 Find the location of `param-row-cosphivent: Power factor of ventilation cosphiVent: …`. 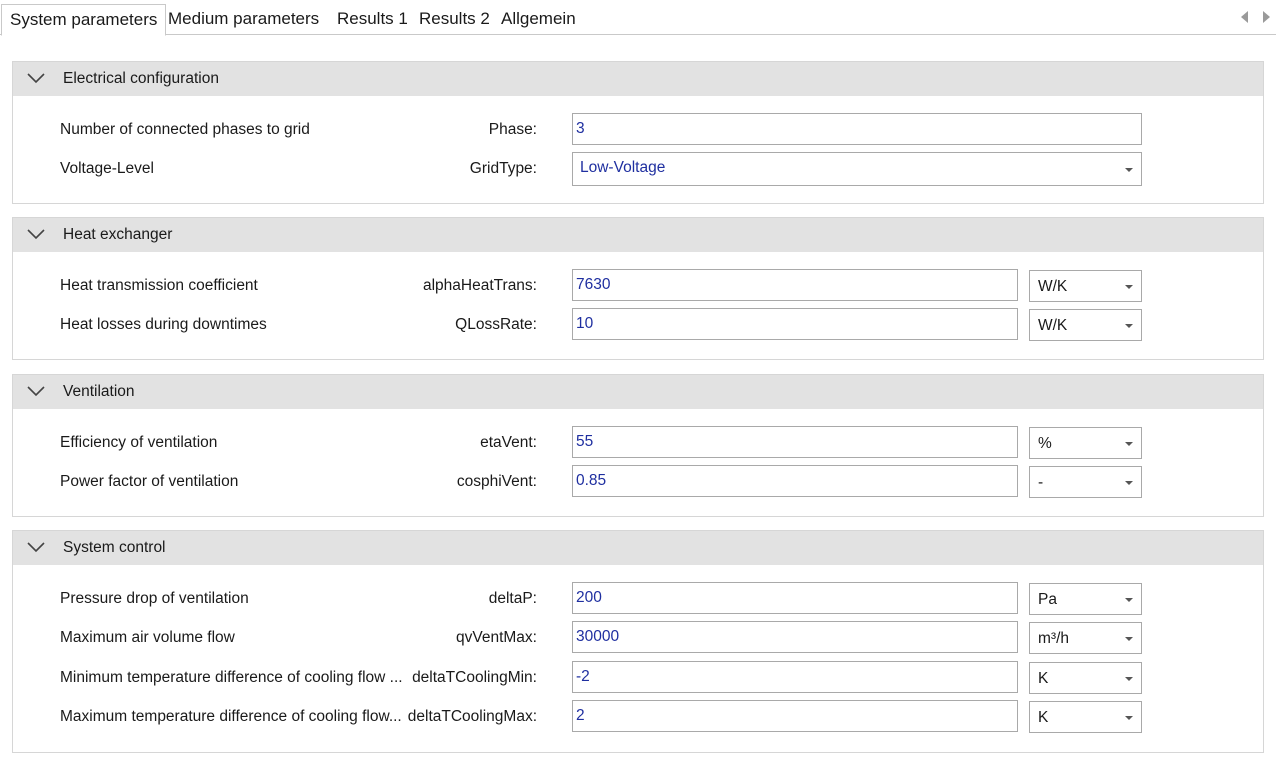

param-row-cosphivent: Power factor of ventilation cosphiVent: … is located at coordinates (638, 482).